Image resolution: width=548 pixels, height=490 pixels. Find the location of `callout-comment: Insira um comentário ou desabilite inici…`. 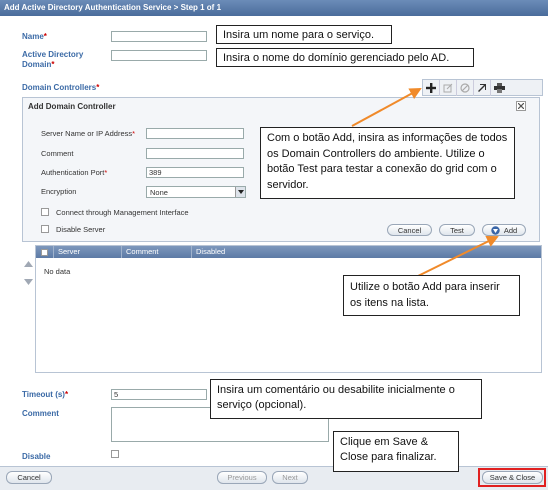

callout-comment: Insira um comentário ou desabilite inici… is located at coordinates (346, 399).